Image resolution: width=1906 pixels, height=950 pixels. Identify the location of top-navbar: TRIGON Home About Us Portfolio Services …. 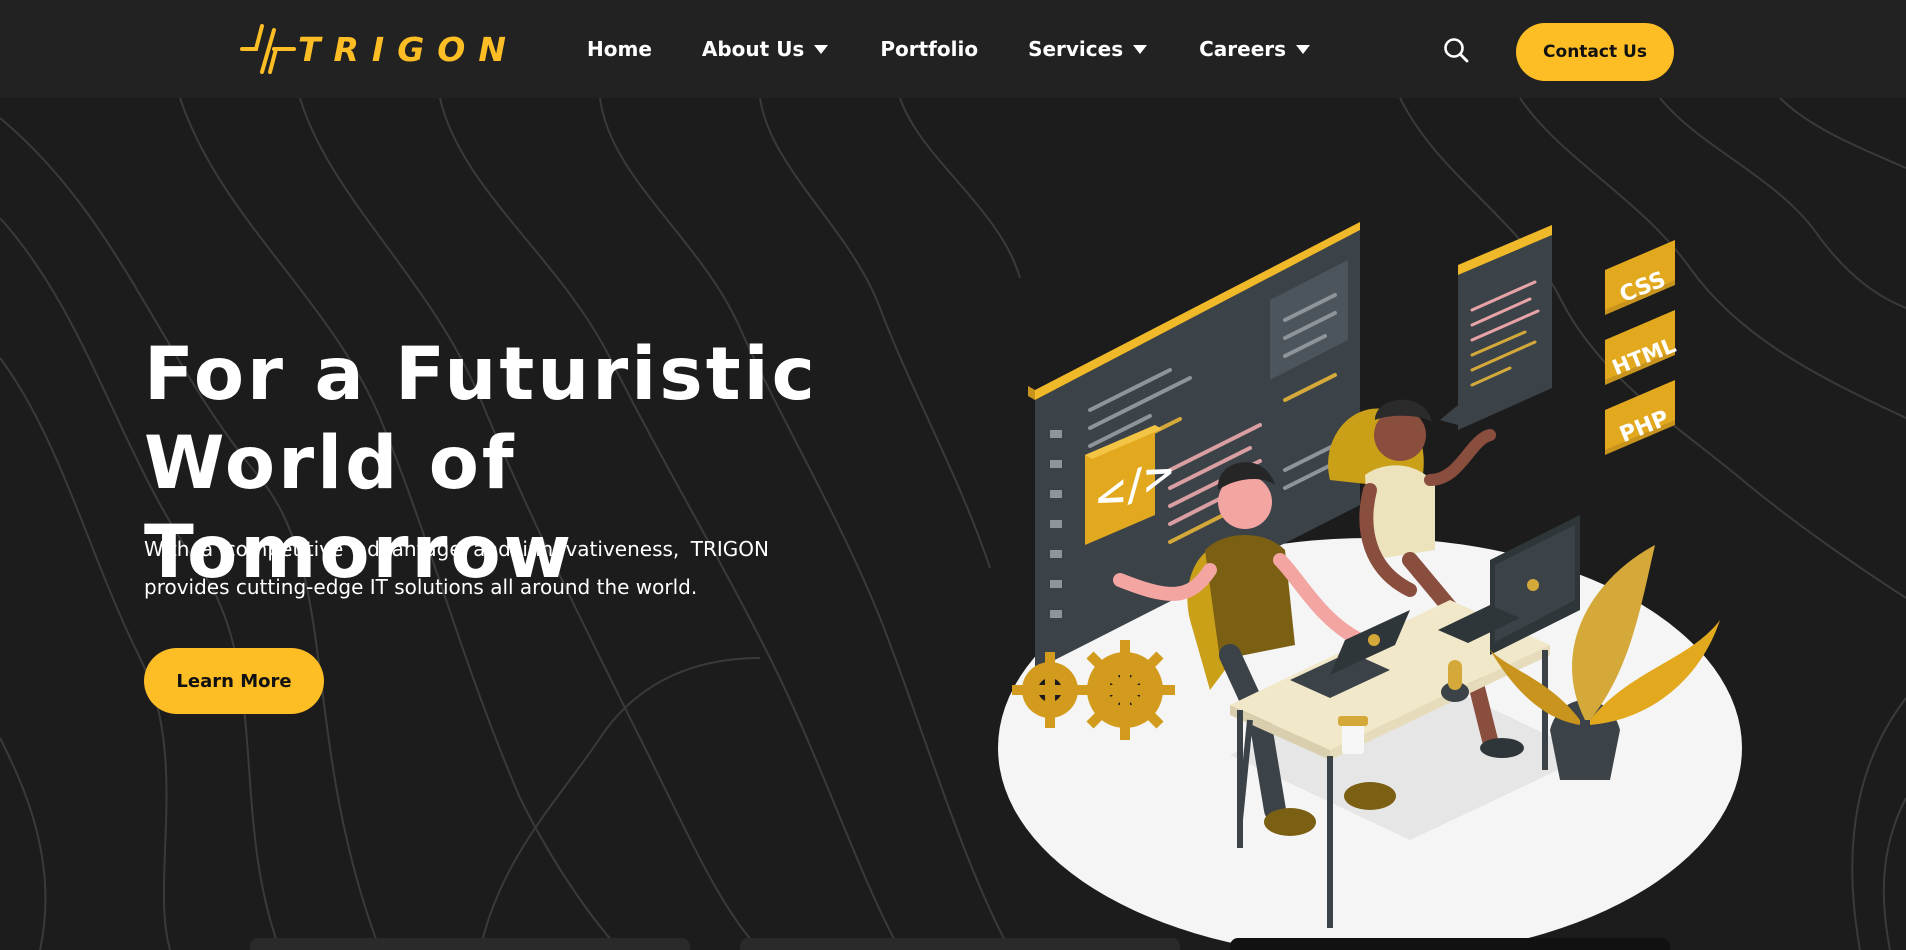
(953, 49).